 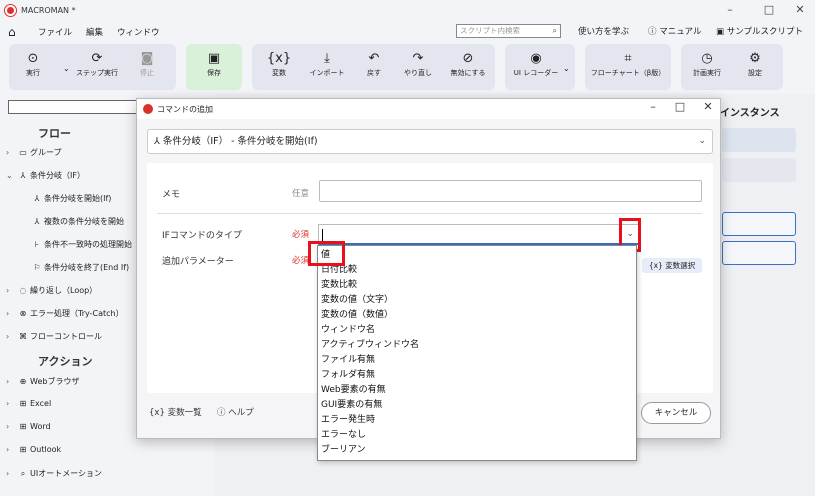 I want to click on dropdown-option: ファイル有無, so click(x=348, y=360).